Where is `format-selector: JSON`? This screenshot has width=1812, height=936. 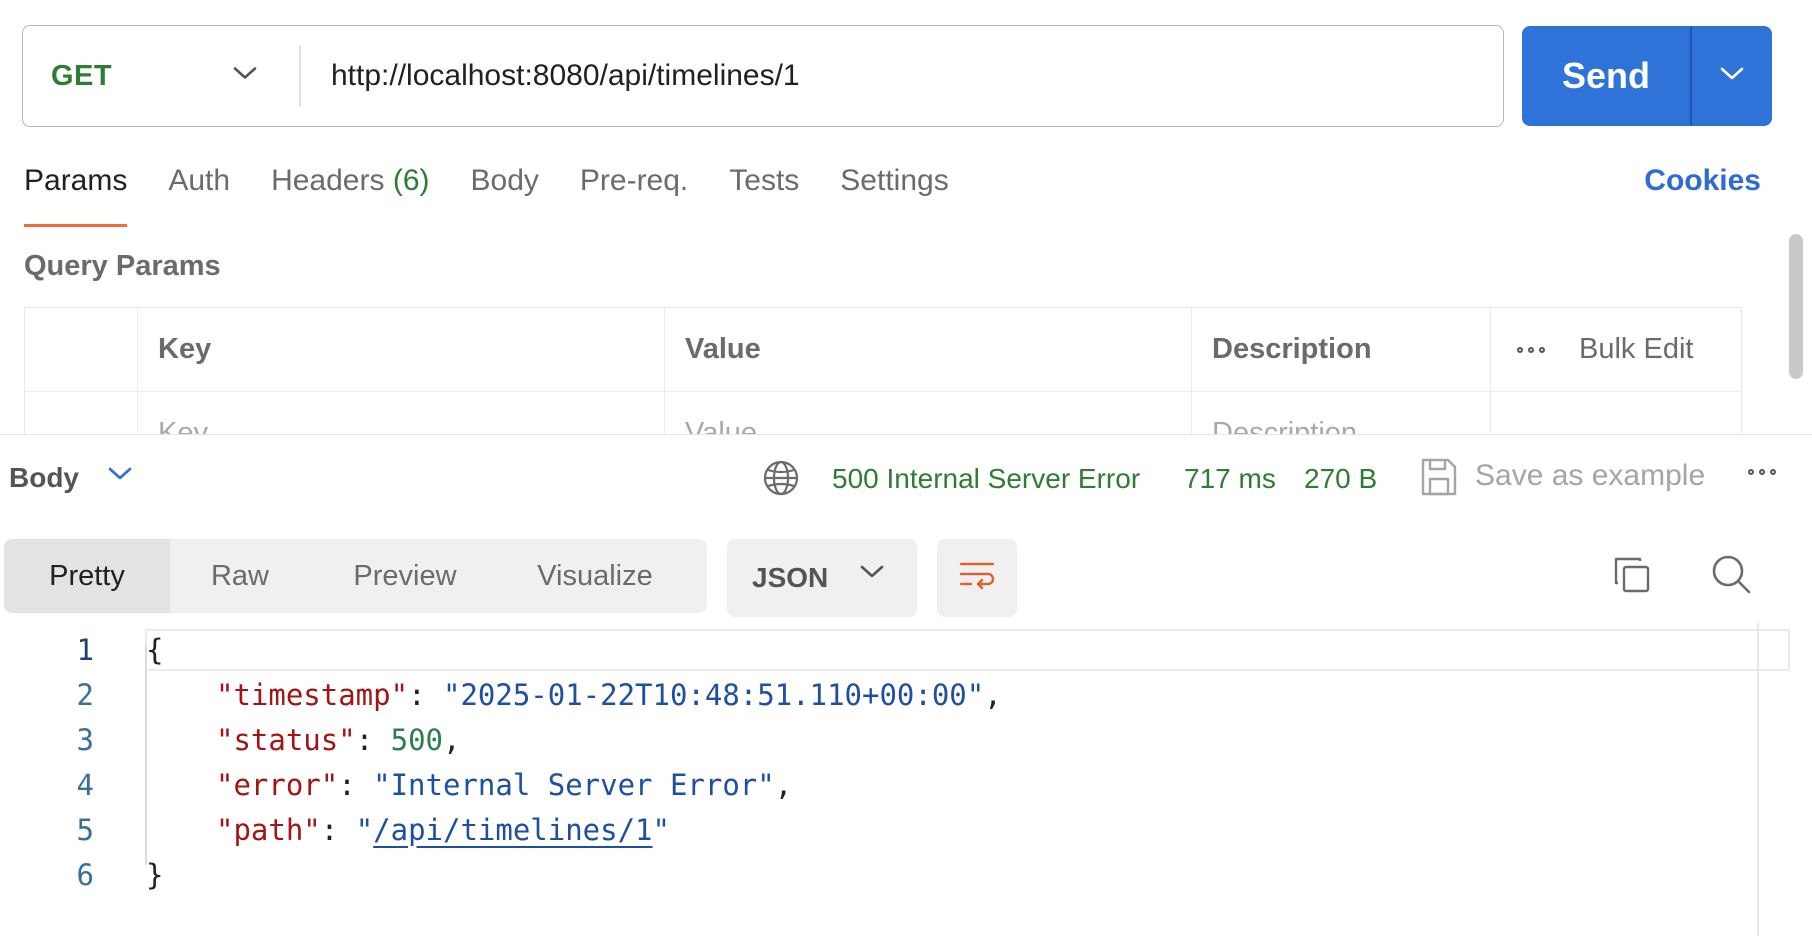 format-selector: JSON is located at coordinates (822, 578).